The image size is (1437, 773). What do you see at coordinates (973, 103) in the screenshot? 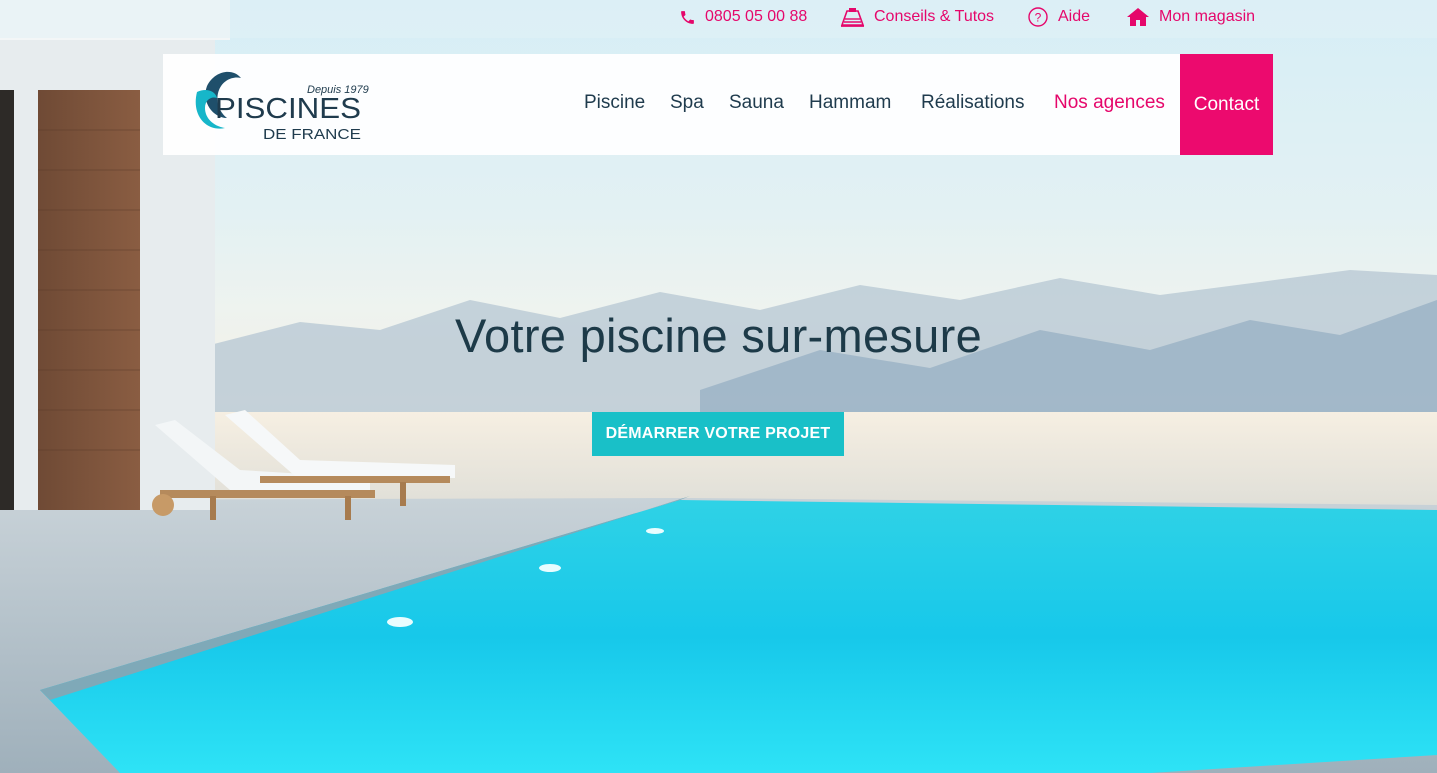
I see `nav-realisations: Réalisations` at bounding box center [973, 103].